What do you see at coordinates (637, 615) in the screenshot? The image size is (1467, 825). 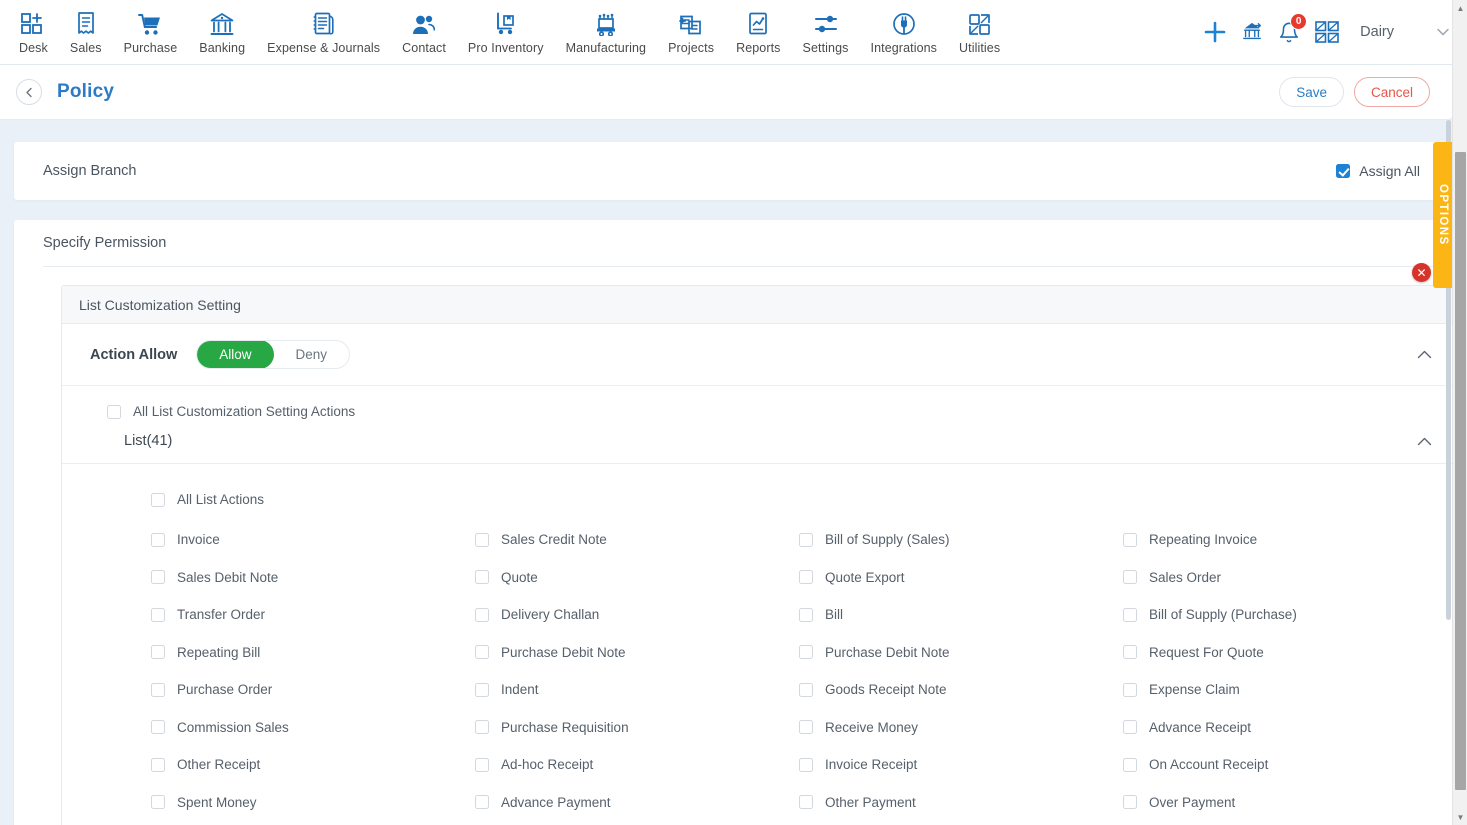 I see `permission-checkbox-item: Delivery Challan` at bounding box center [637, 615].